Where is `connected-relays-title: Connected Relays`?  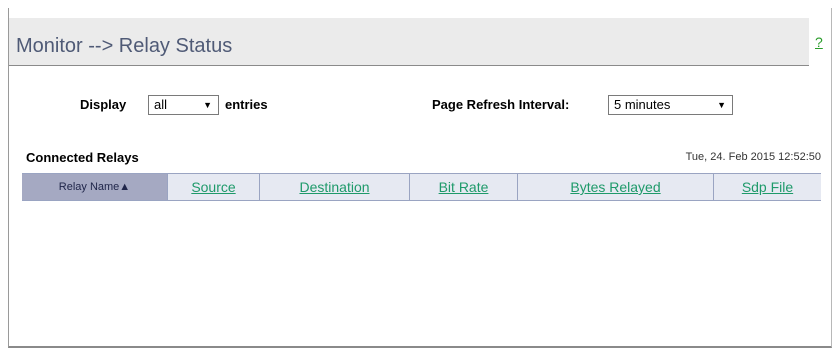 connected-relays-title: Connected Relays is located at coordinates (82, 157).